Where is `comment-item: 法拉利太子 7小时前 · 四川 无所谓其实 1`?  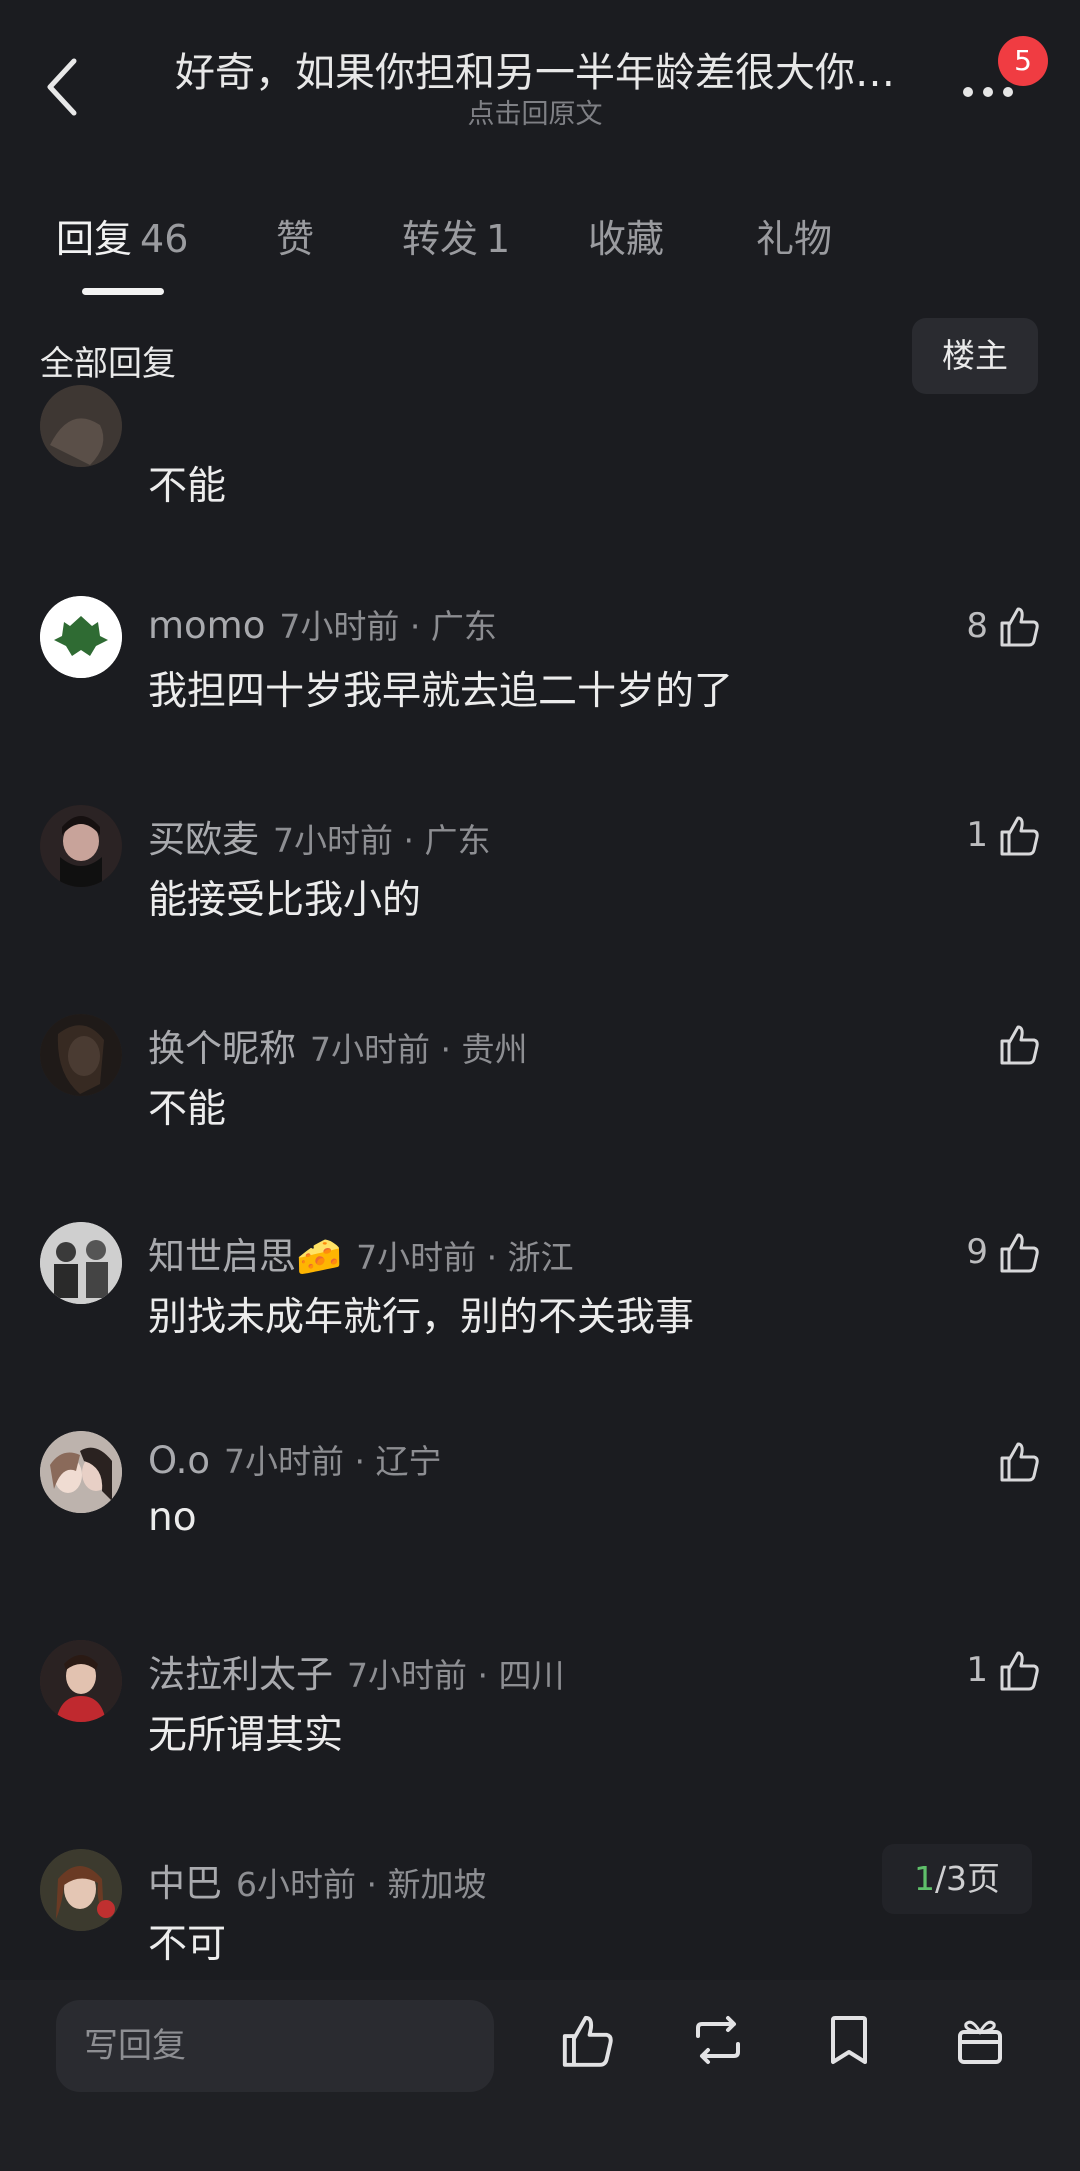 comment-item: 法拉利太子 7小时前 · 四川 无所谓其实 1 is located at coordinates (540, 1715).